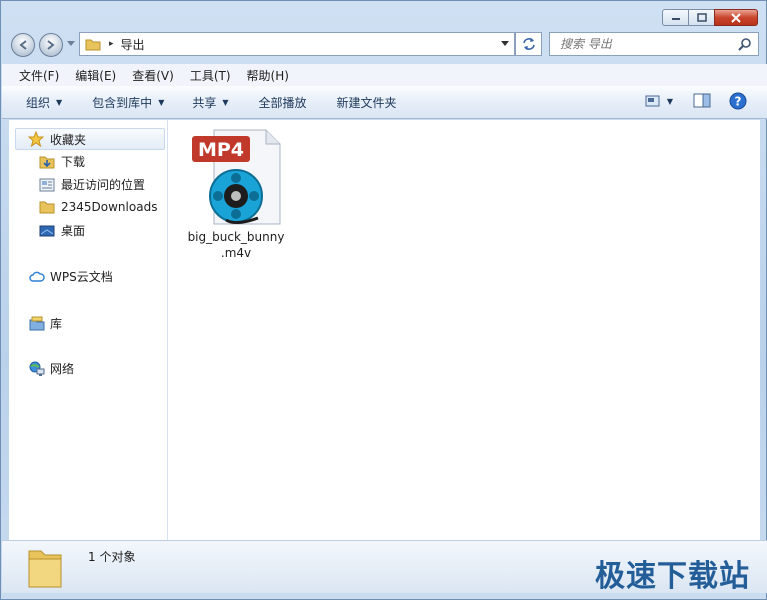 The image size is (767, 600). Describe the element at coordinates (505, 44) in the screenshot. I see `address-chevron-down-icon` at that location.